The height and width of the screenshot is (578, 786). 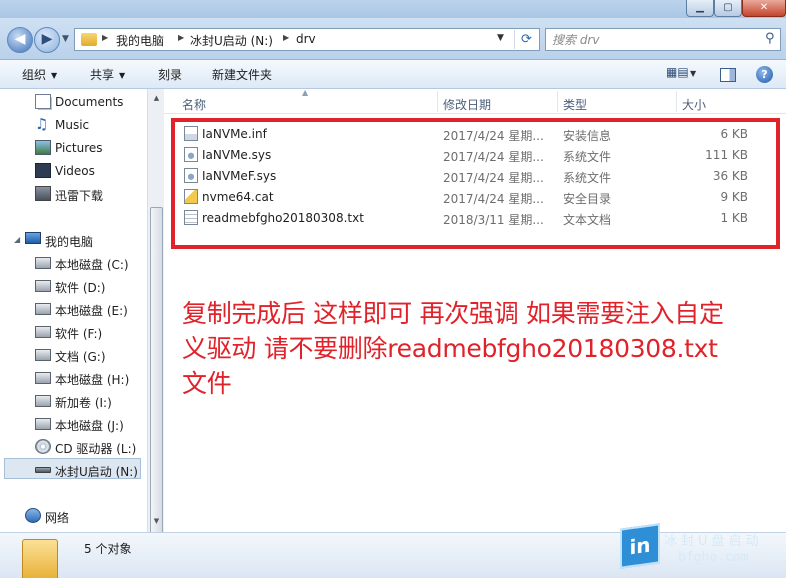 I want to click on maximize-button: ▢, so click(x=728, y=8).